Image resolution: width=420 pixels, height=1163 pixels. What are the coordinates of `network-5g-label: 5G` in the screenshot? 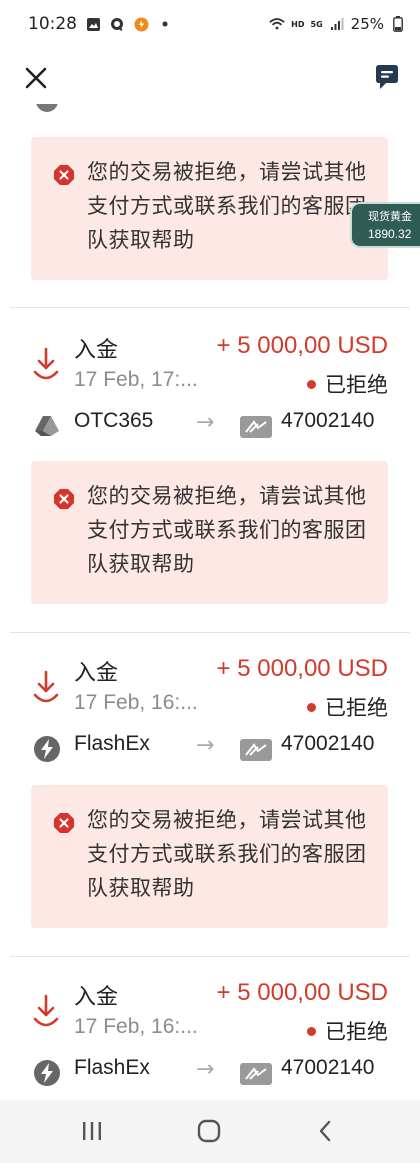 It's located at (316, 24).